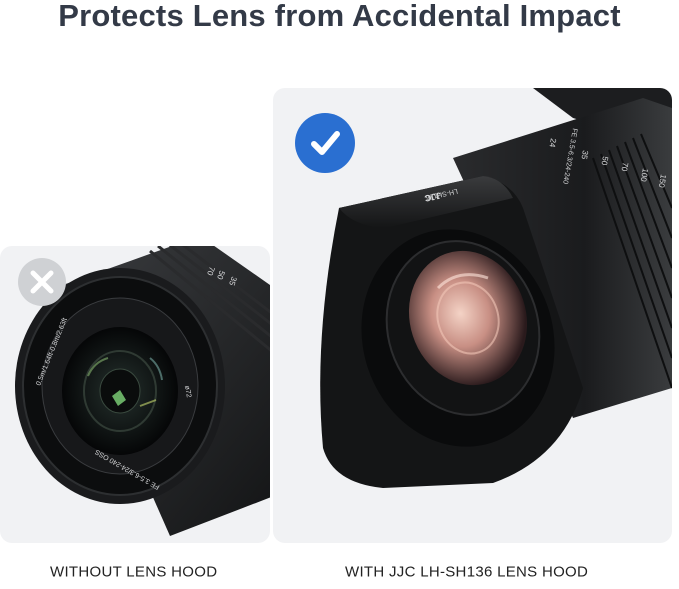  What do you see at coordinates (339, 16) in the screenshot?
I see `page-headline: Protects Lens from Accidental Impact` at bounding box center [339, 16].